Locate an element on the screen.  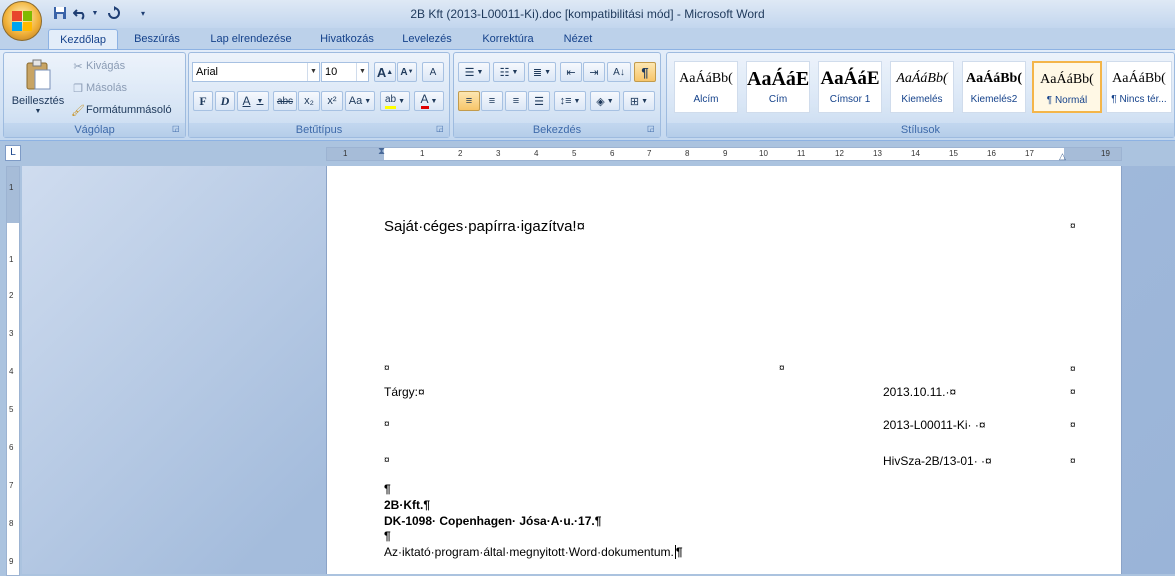
tab-lap-elrendezese: Lap elrendezése is located at coordinates (251, 39).